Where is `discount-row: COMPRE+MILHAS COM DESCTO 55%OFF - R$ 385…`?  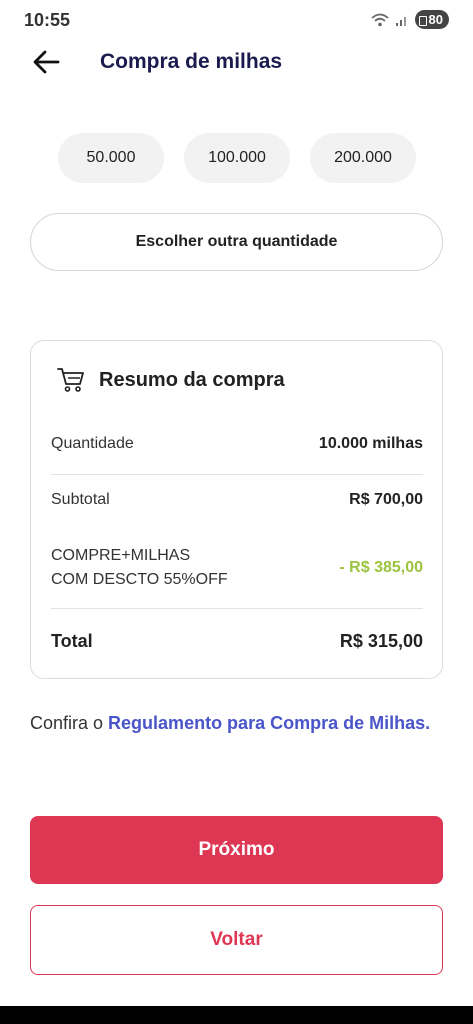
discount-row: COMPRE+MILHAS COM DESCTO 55%OFF - R$ 385… is located at coordinates (237, 568).